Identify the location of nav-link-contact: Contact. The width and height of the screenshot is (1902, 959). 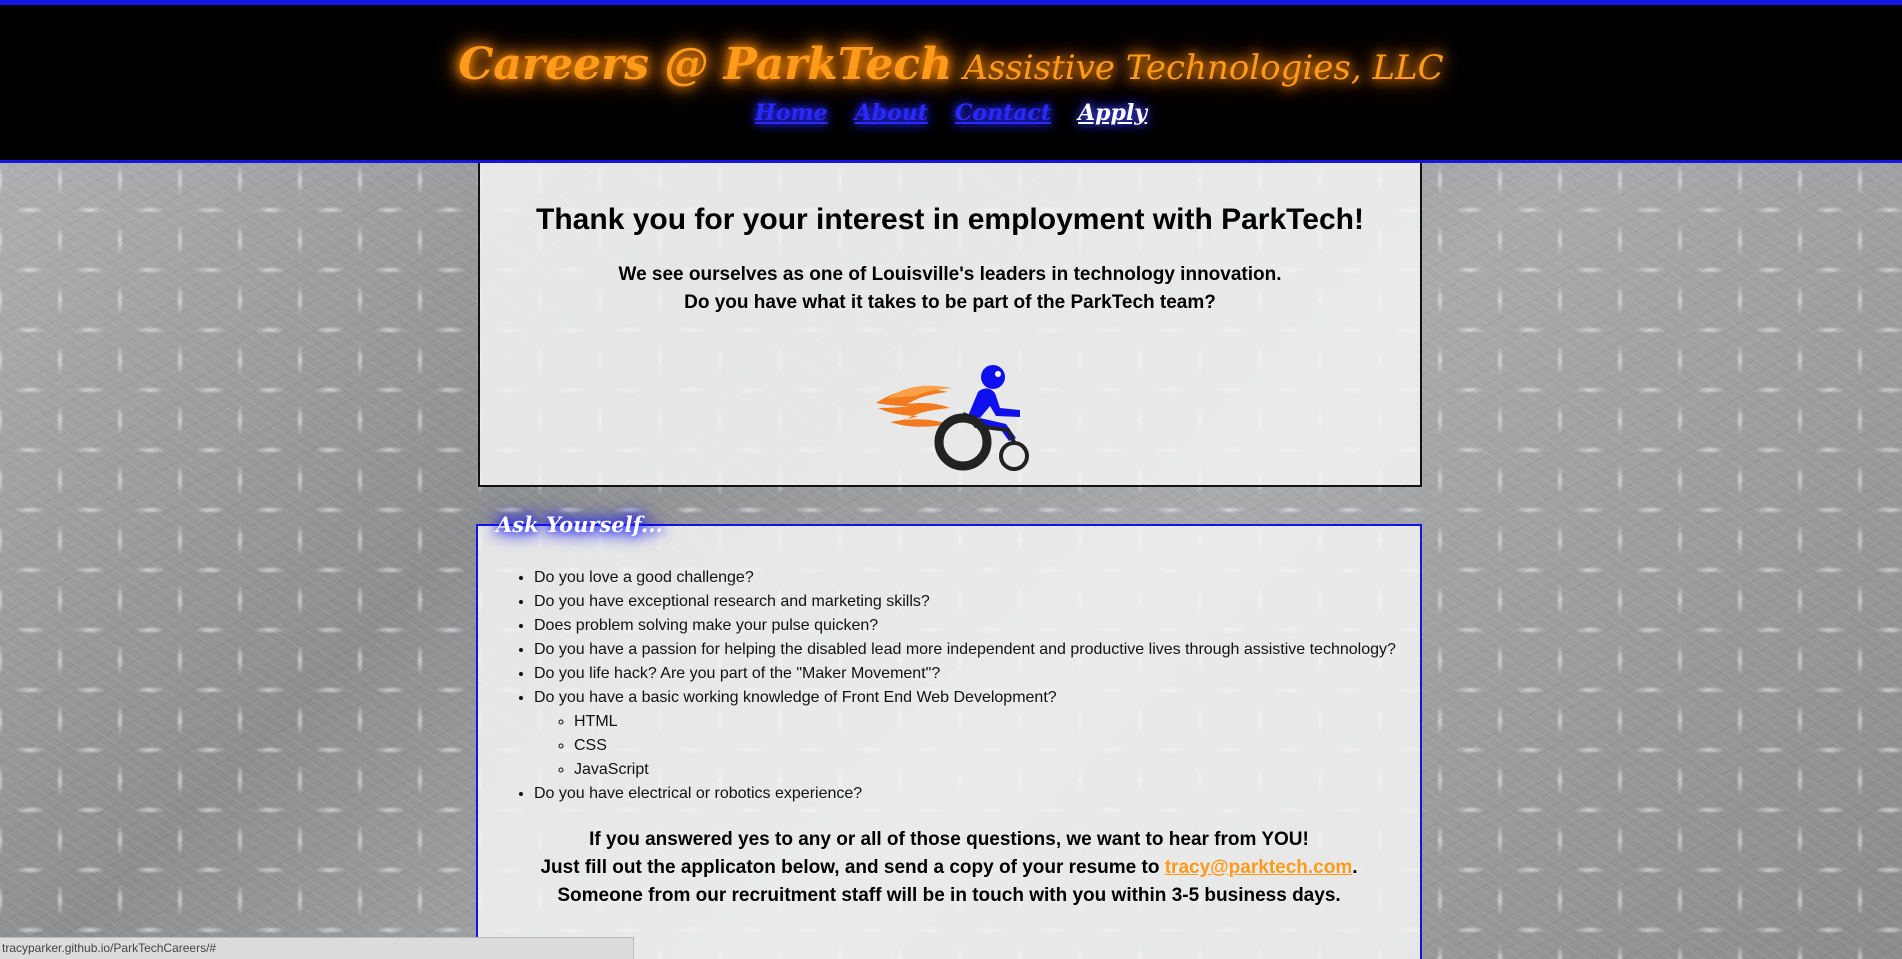
(1003, 113).